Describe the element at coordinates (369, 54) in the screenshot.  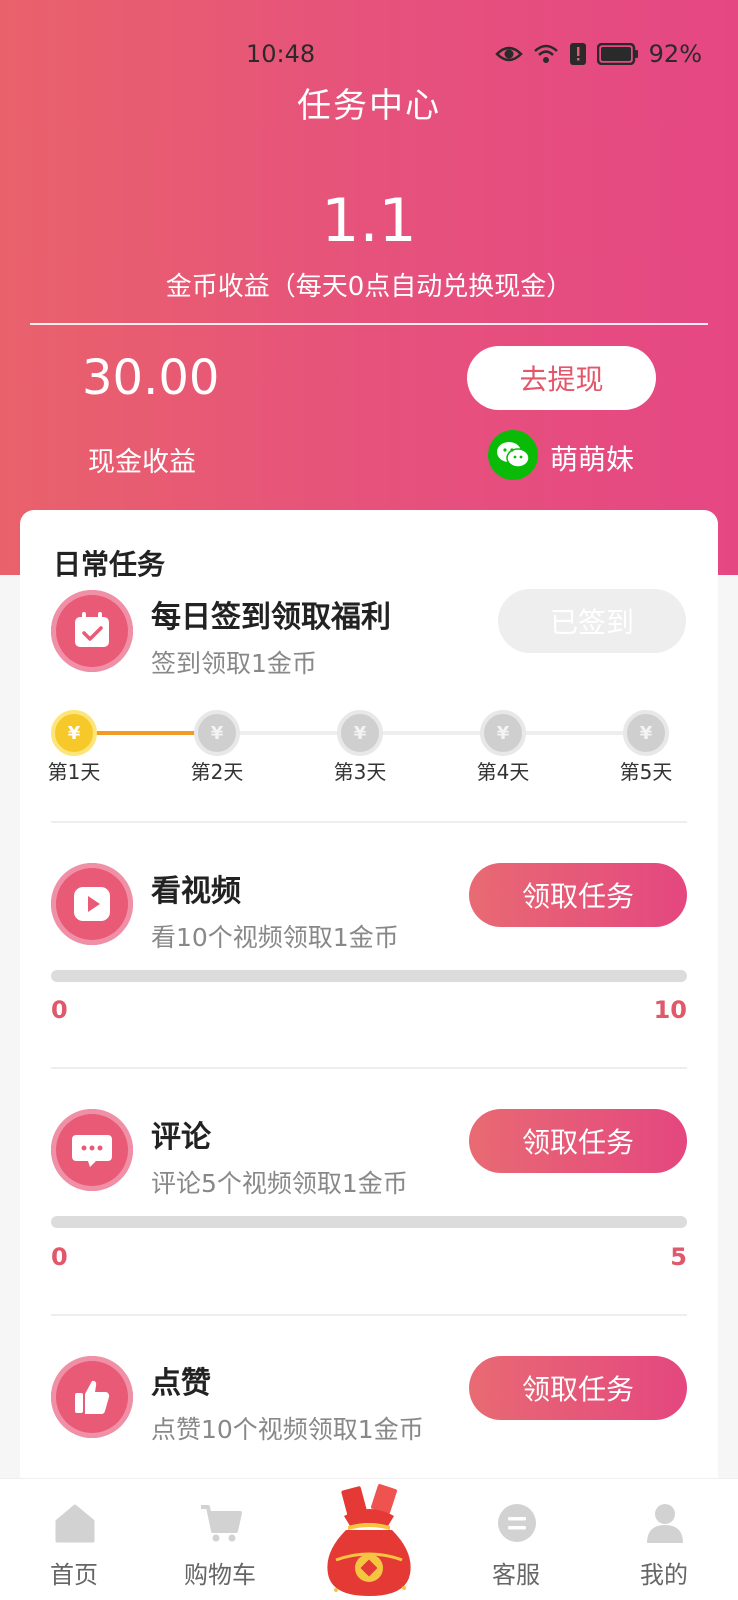
I see `status-bar: 10:48 92%` at that location.